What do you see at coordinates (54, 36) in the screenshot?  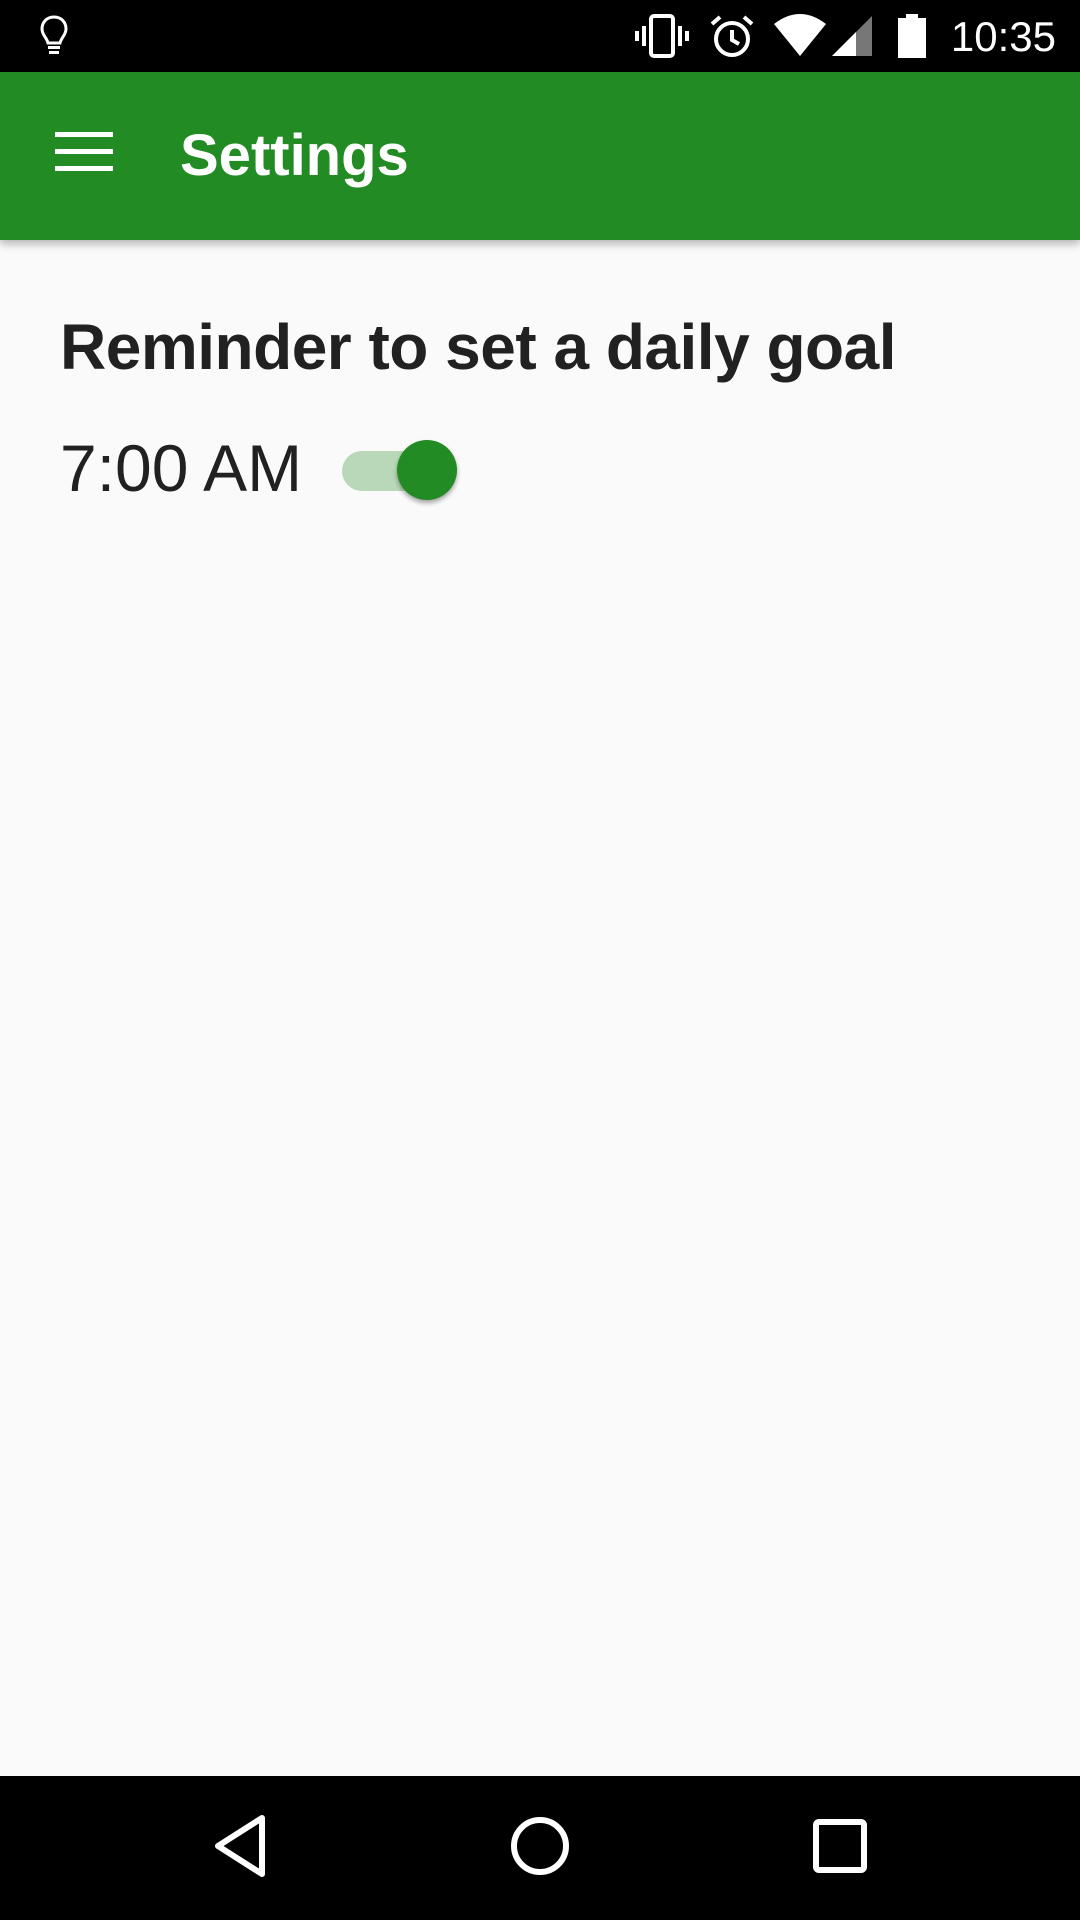 I see `lightbulb-icon` at bounding box center [54, 36].